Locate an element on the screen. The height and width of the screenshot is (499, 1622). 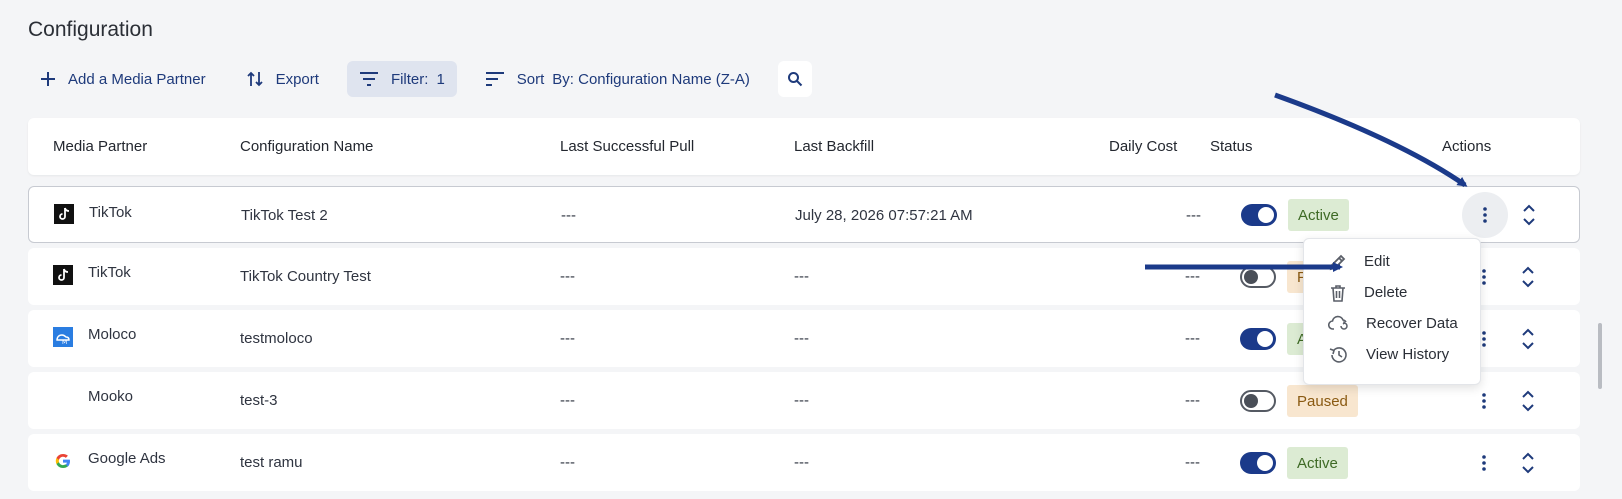
scrollbar-thumb is located at coordinates (1600, 356).